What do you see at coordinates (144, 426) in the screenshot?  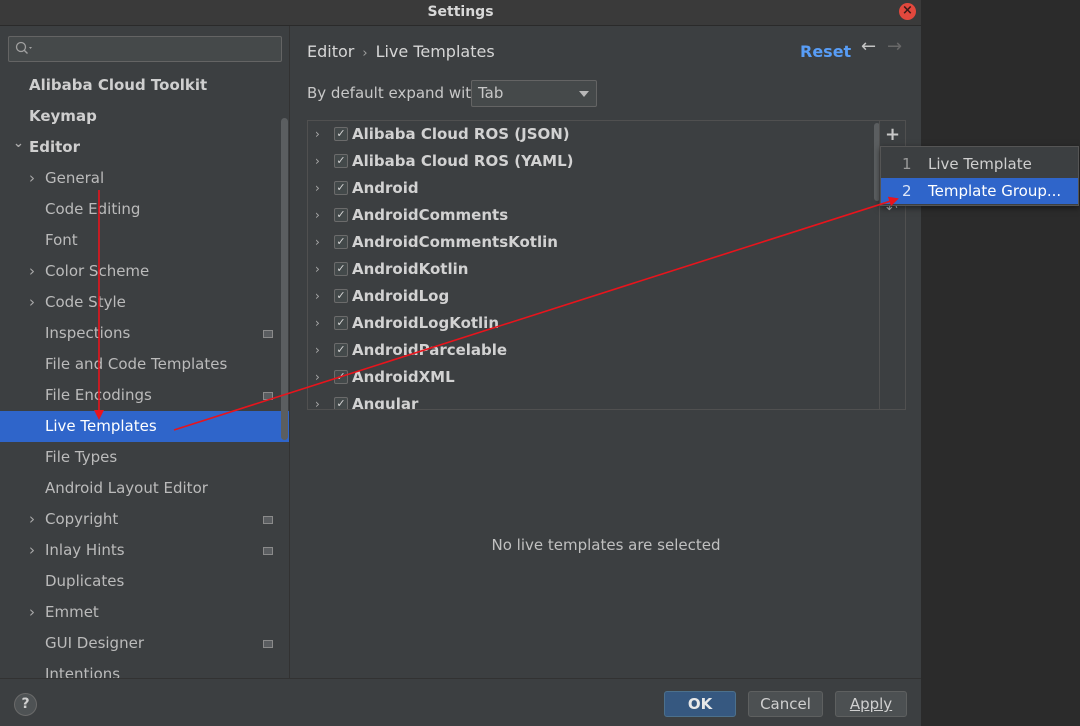 I see `sidebar-item-live-templates: Live Templates` at bounding box center [144, 426].